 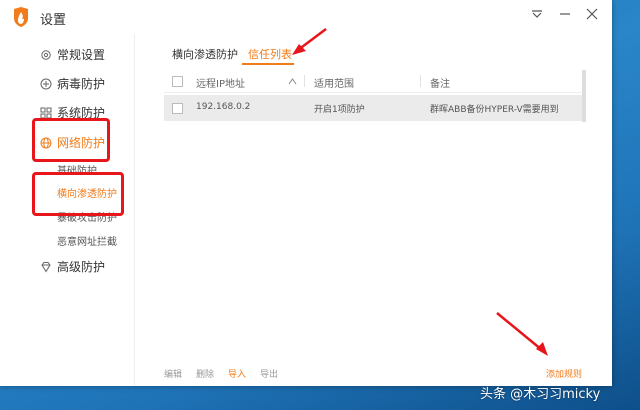 I want to click on arrow-to-add-rule, so click(x=522, y=334).